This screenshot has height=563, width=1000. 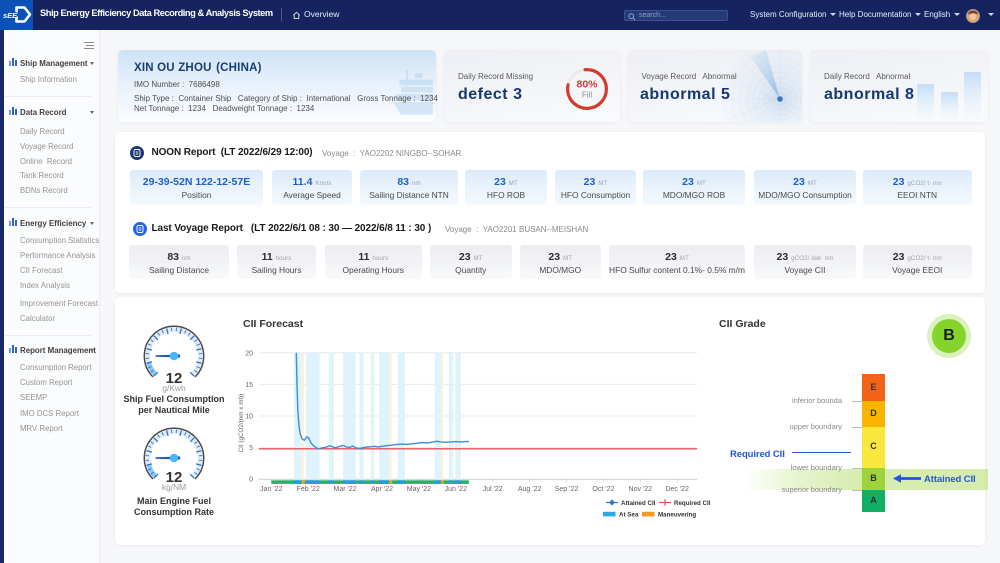 I want to click on svg-text: Sep '22, so click(x=567, y=489).